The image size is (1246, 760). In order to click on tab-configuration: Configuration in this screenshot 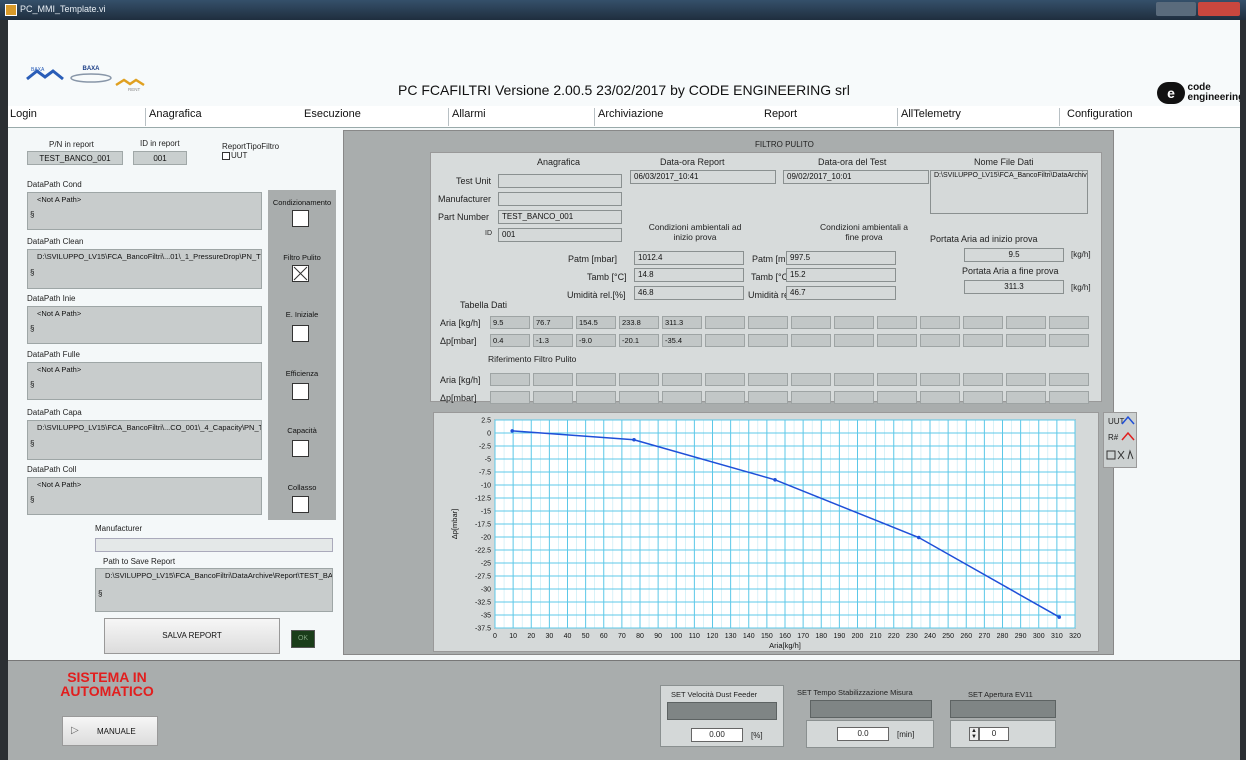, I will do `click(1099, 114)`.